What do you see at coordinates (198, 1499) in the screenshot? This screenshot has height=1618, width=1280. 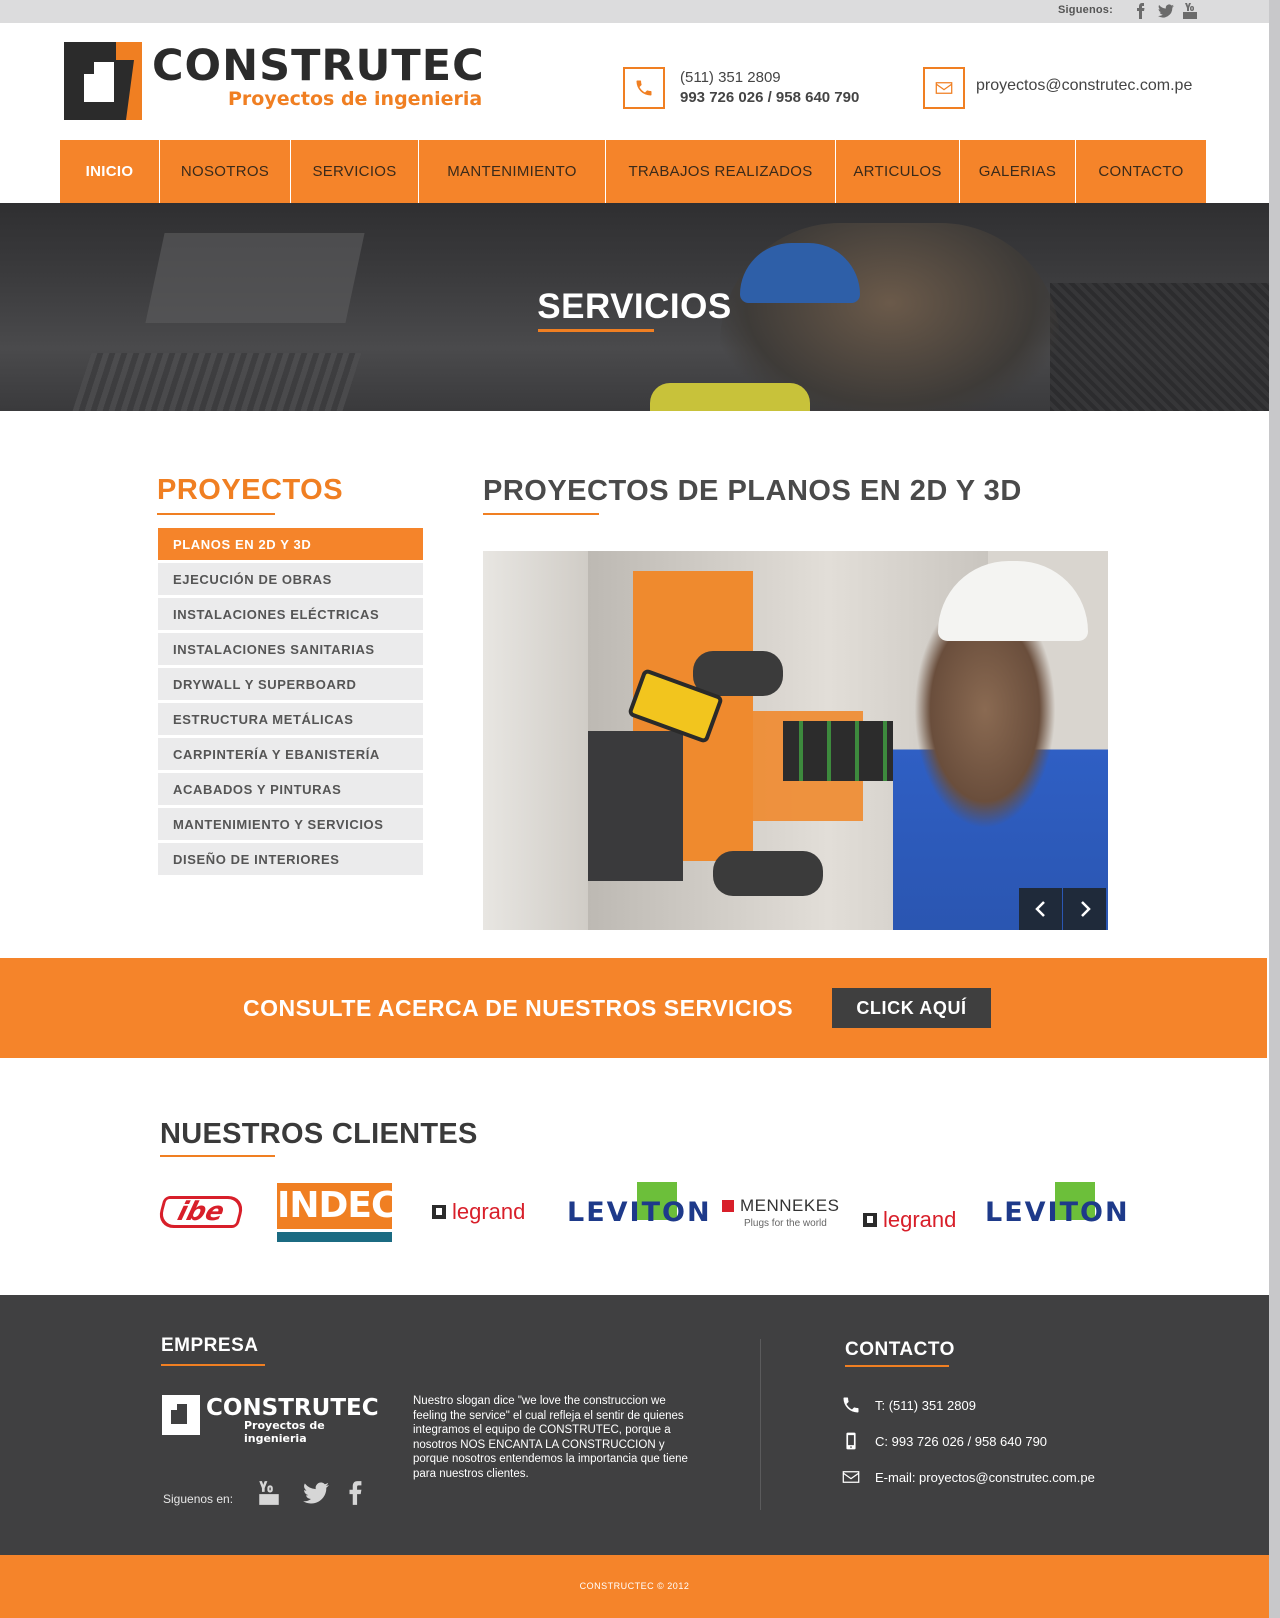 I see `footer-follow-label: Siguenos en:` at bounding box center [198, 1499].